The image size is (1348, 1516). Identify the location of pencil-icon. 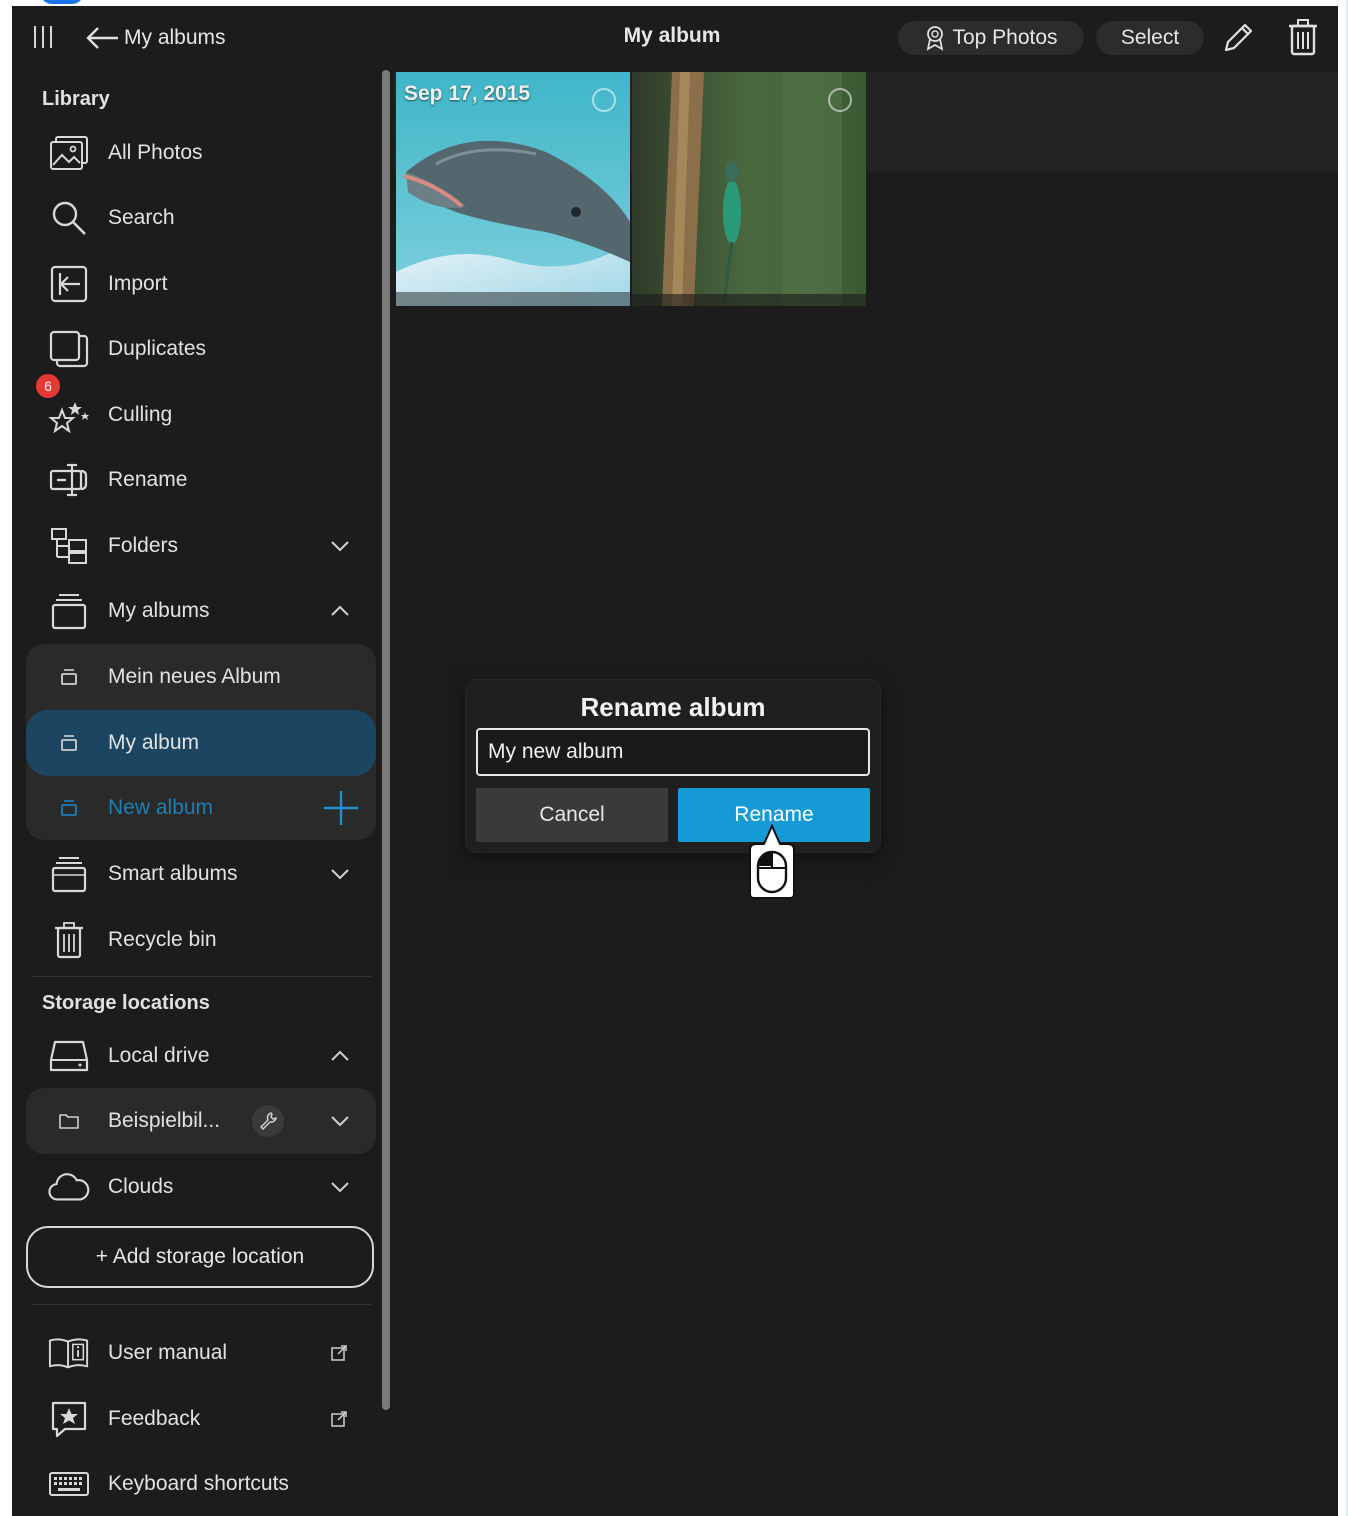
(1238, 38).